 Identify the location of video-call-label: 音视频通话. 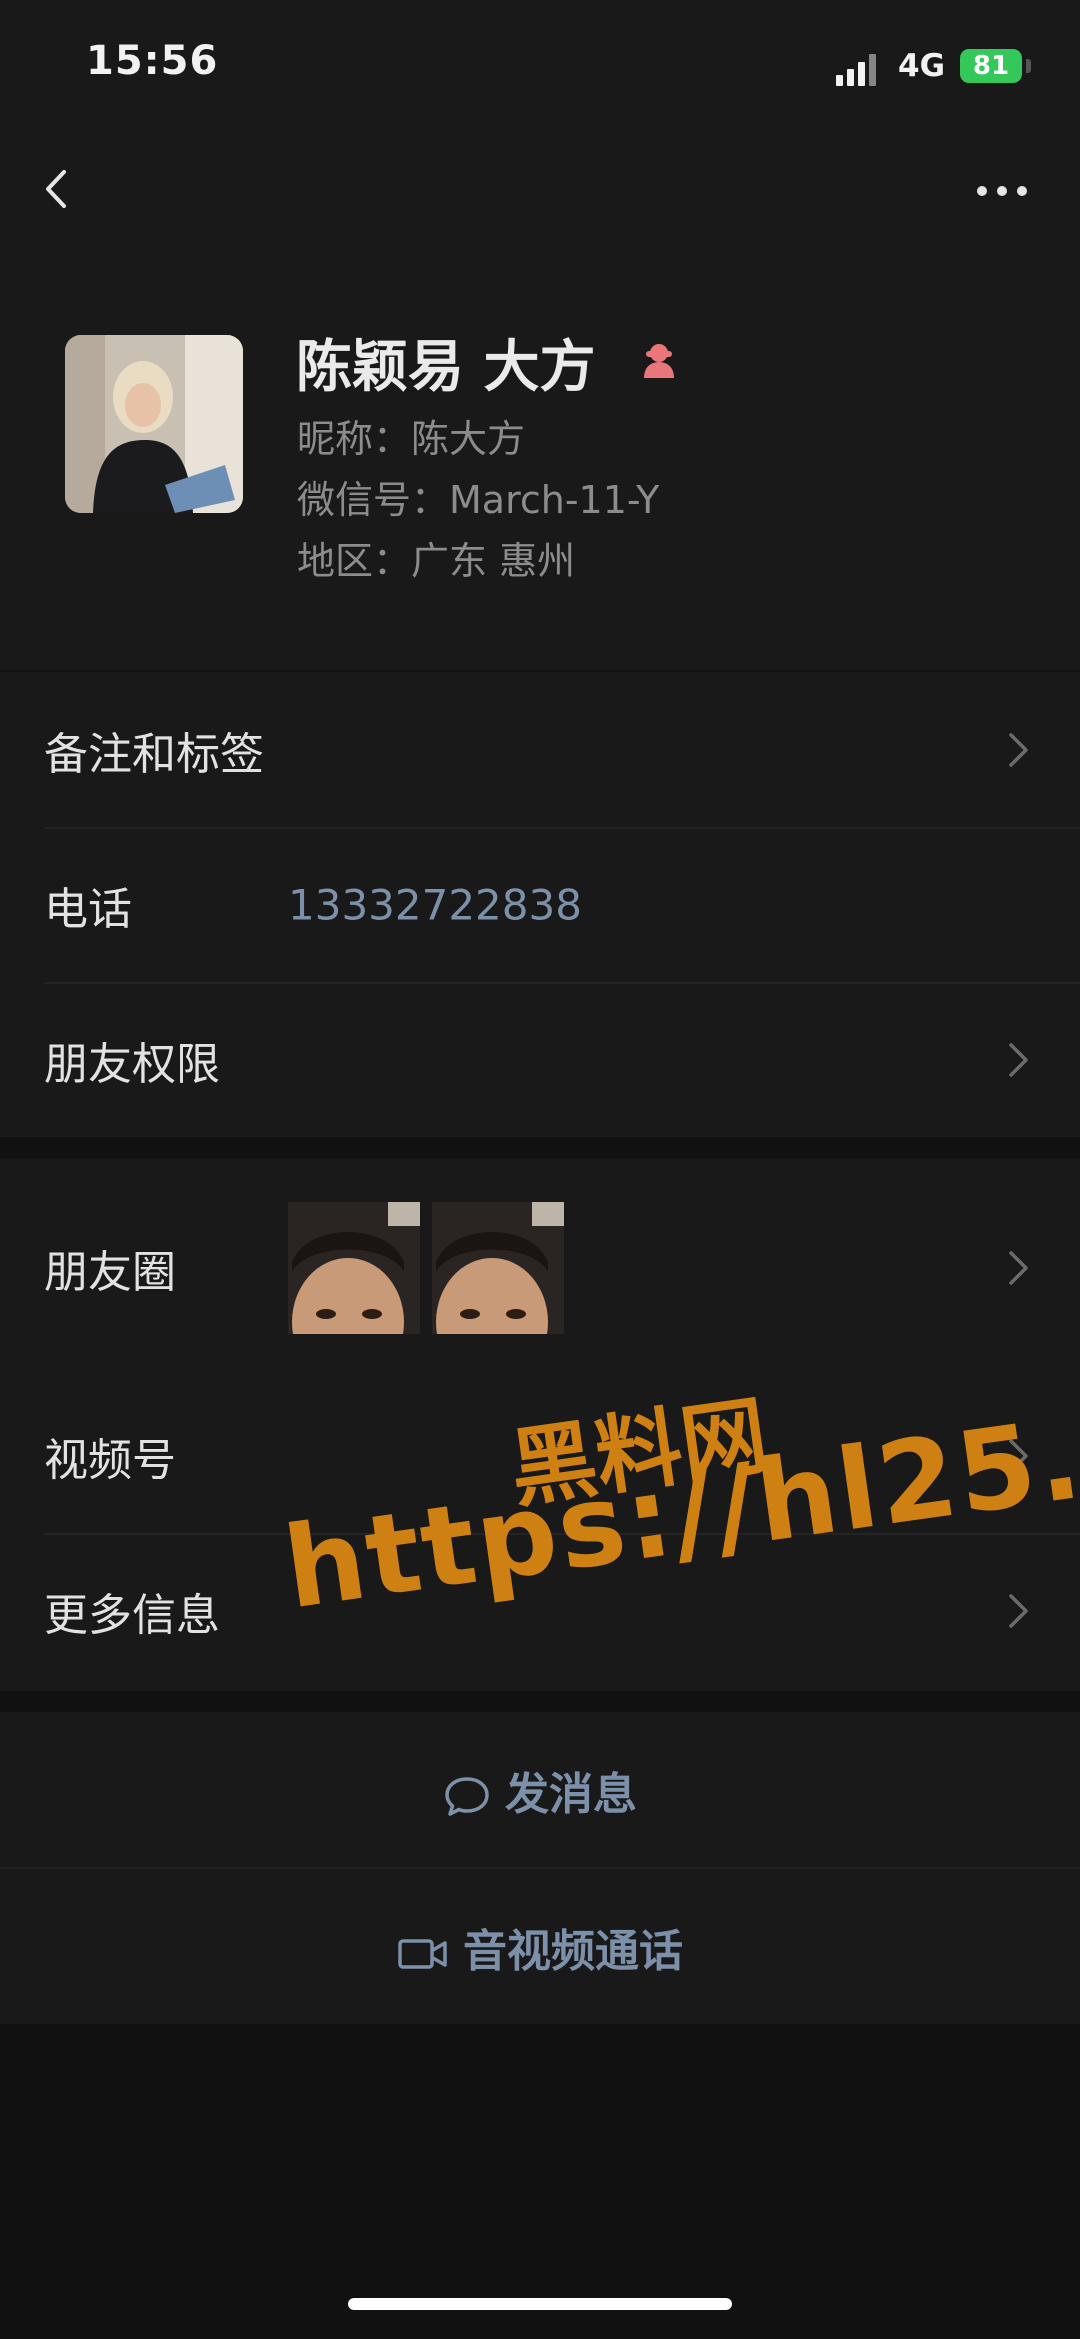
(573, 1951).